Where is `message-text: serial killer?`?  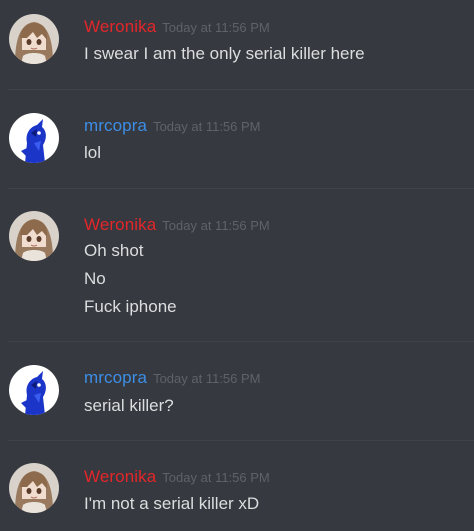
message-text: serial killer? is located at coordinates (129, 405).